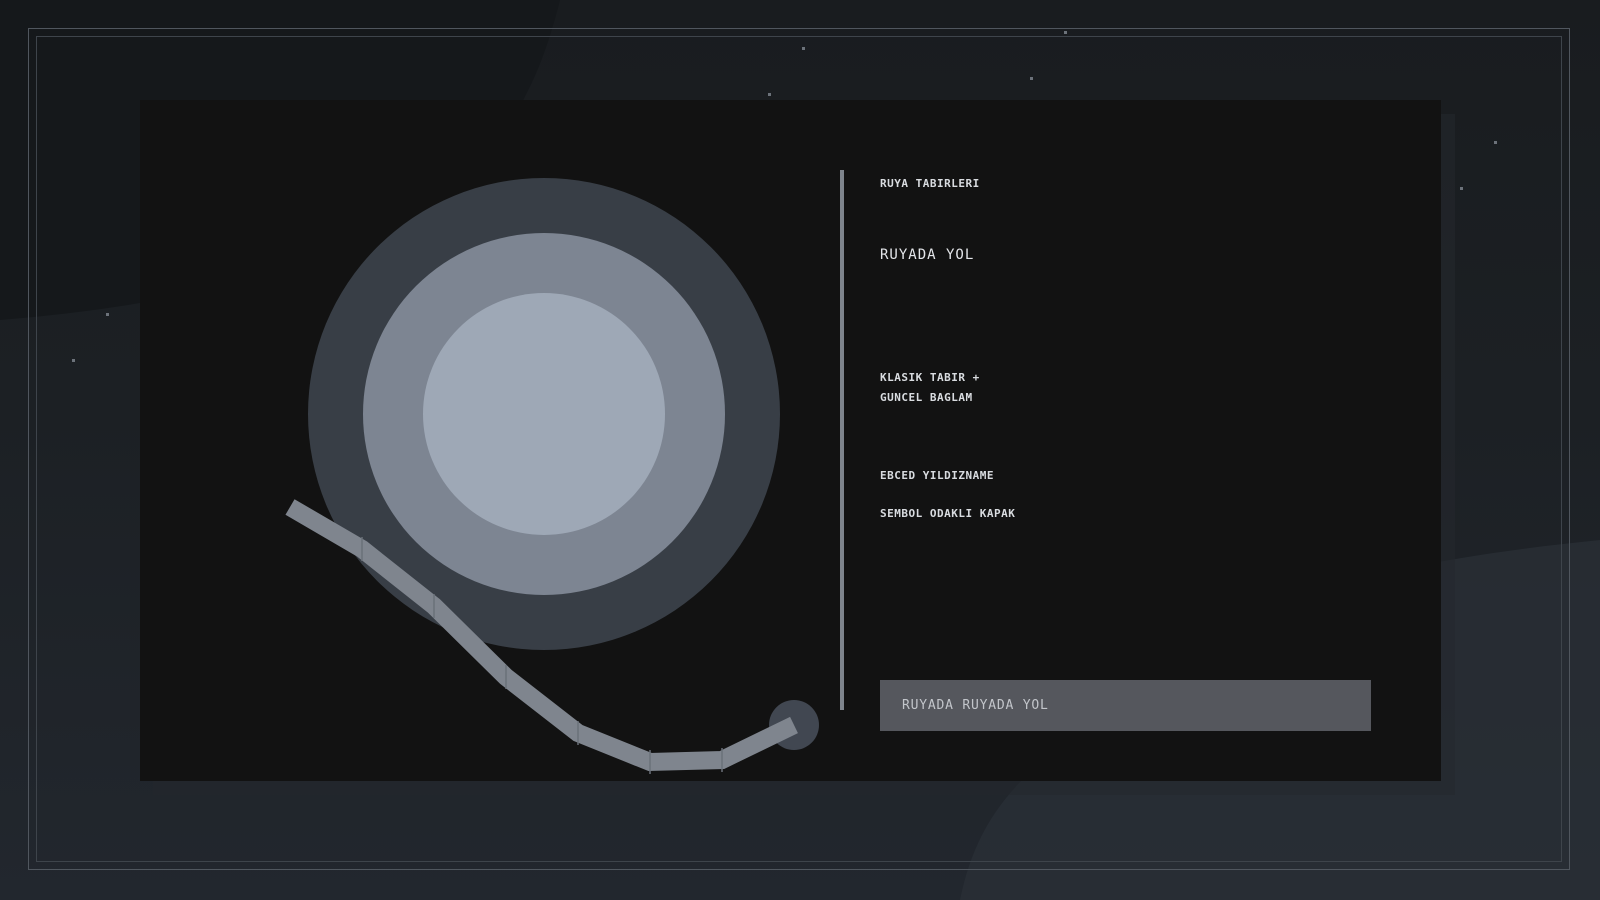  What do you see at coordinates (930, 377) in the screenshot?
I see `subtitle-line-1: KLASIK TABIR +` at bounding box center [930, 377].